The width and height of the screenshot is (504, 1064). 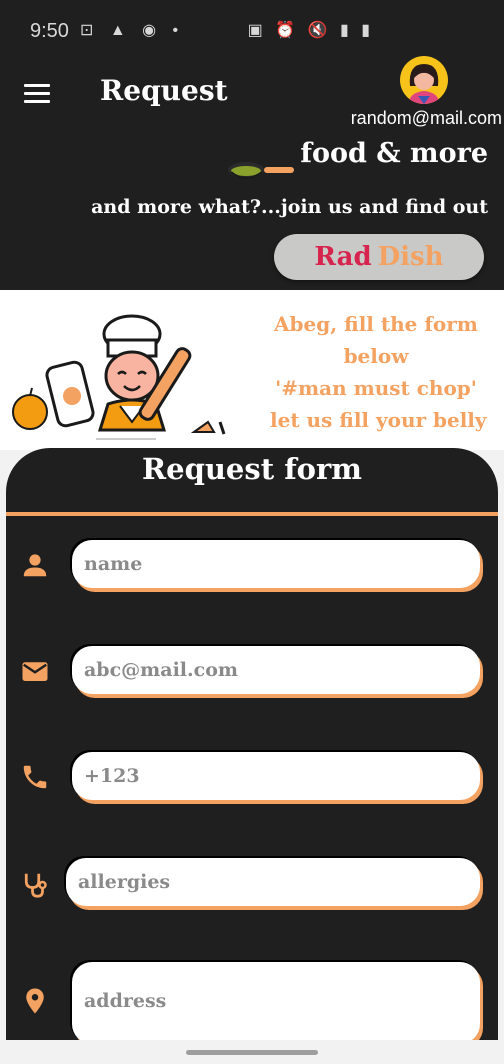 I want to click on form-divider, so click(x=252, y=514).